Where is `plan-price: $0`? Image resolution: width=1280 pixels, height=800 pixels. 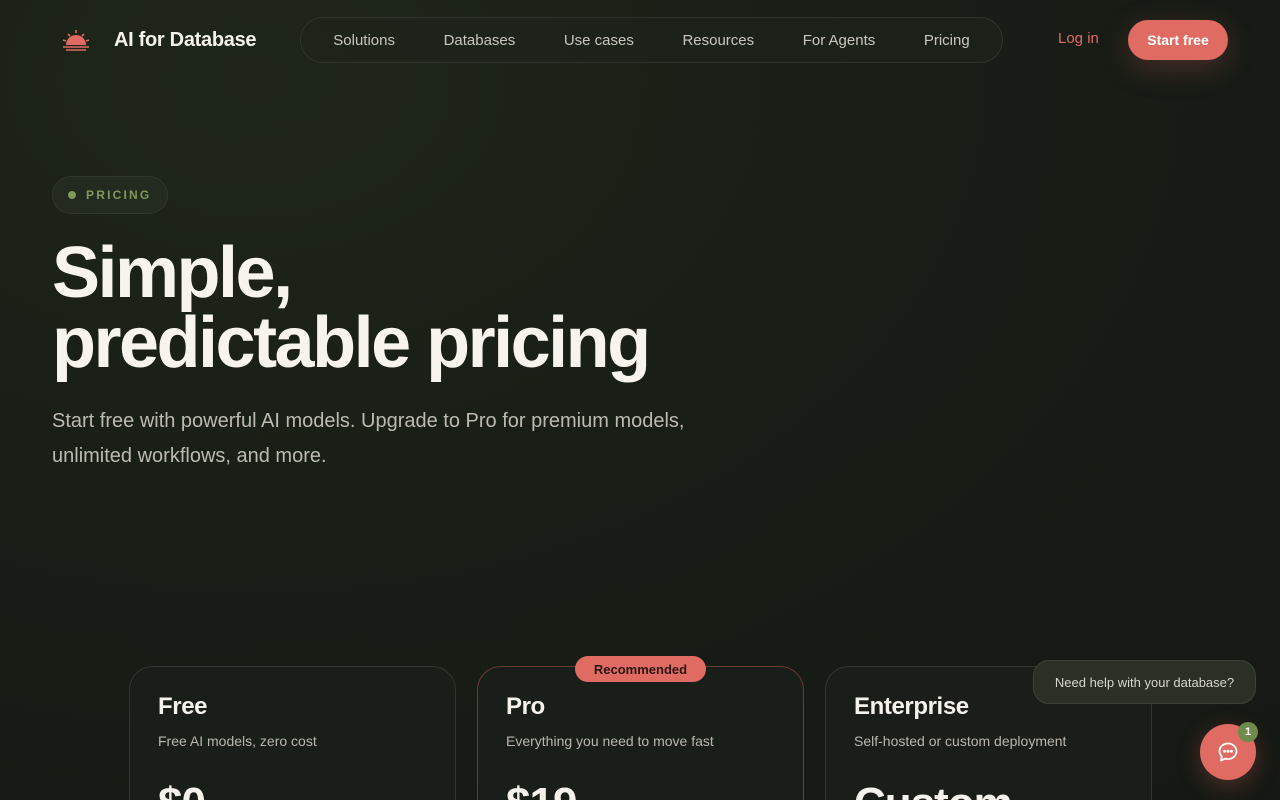 plan-price: $0 is located at coordinates (292, 789).